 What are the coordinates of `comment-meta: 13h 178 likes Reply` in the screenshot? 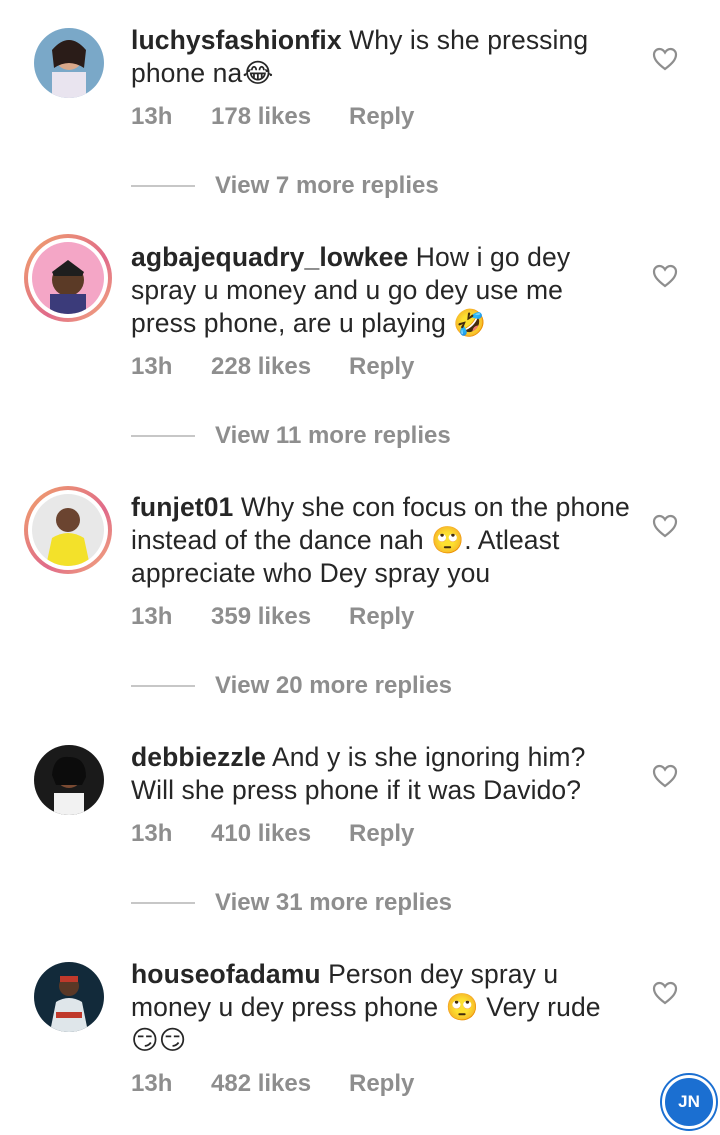 It's located at (272, 117).